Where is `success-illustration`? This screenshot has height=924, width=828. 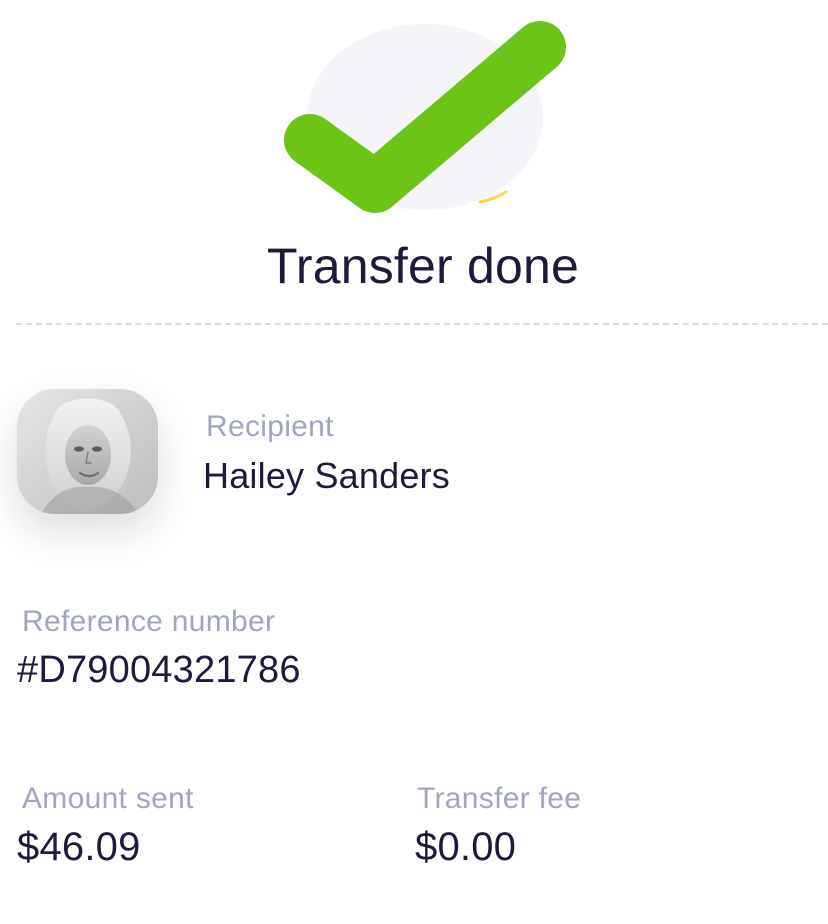
success-illustration is located at coordinates (420, 117).